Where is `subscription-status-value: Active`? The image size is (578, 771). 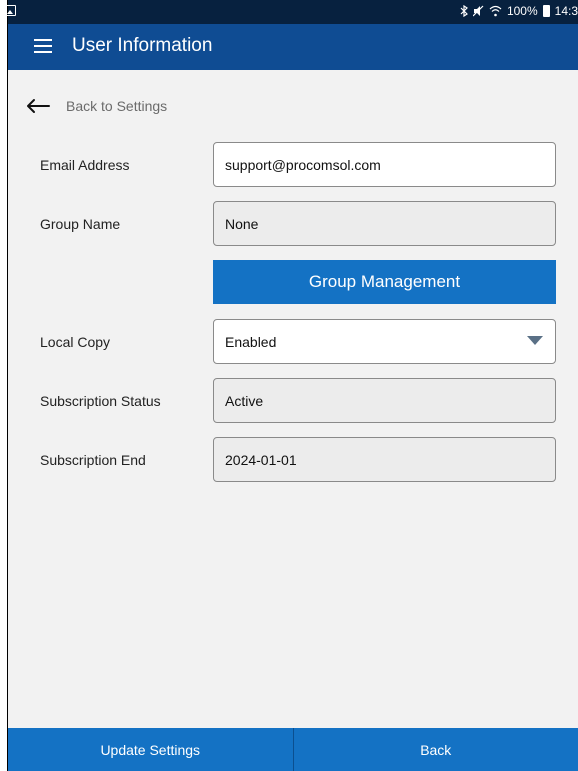 subscription-status-value: Active is located at coordinates (244, 400).